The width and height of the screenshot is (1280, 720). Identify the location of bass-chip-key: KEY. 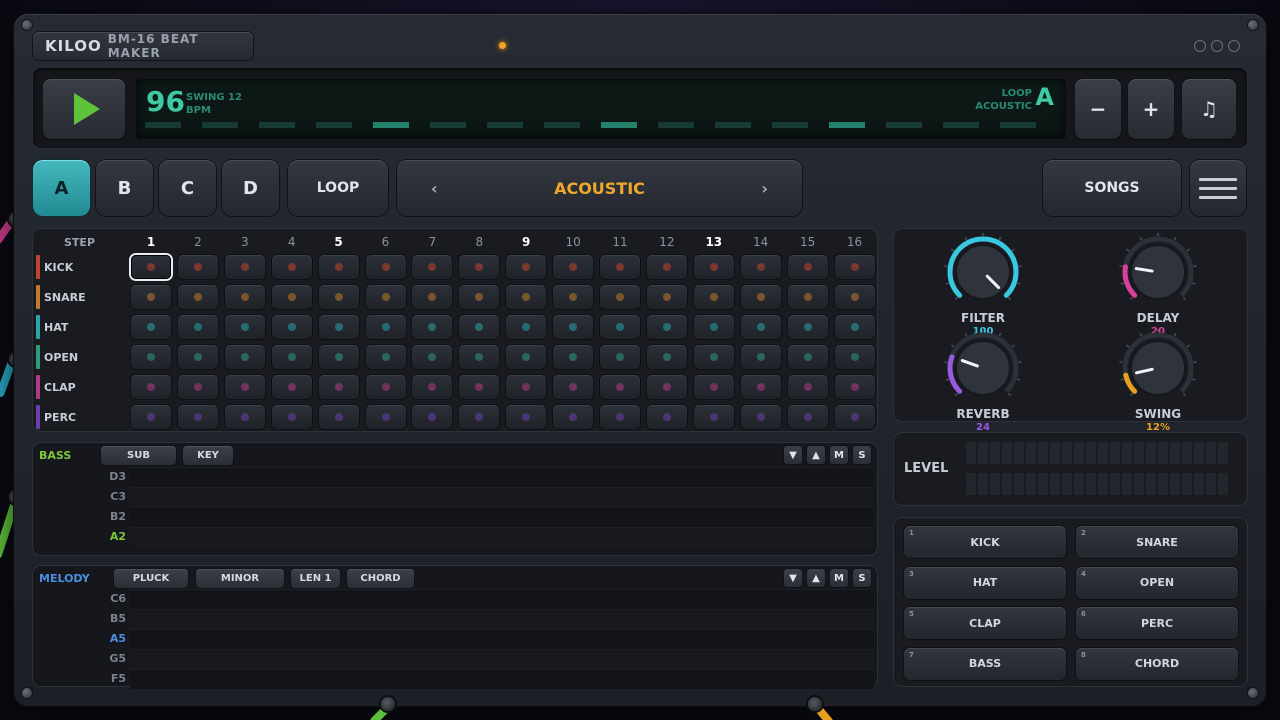
(208, 455).